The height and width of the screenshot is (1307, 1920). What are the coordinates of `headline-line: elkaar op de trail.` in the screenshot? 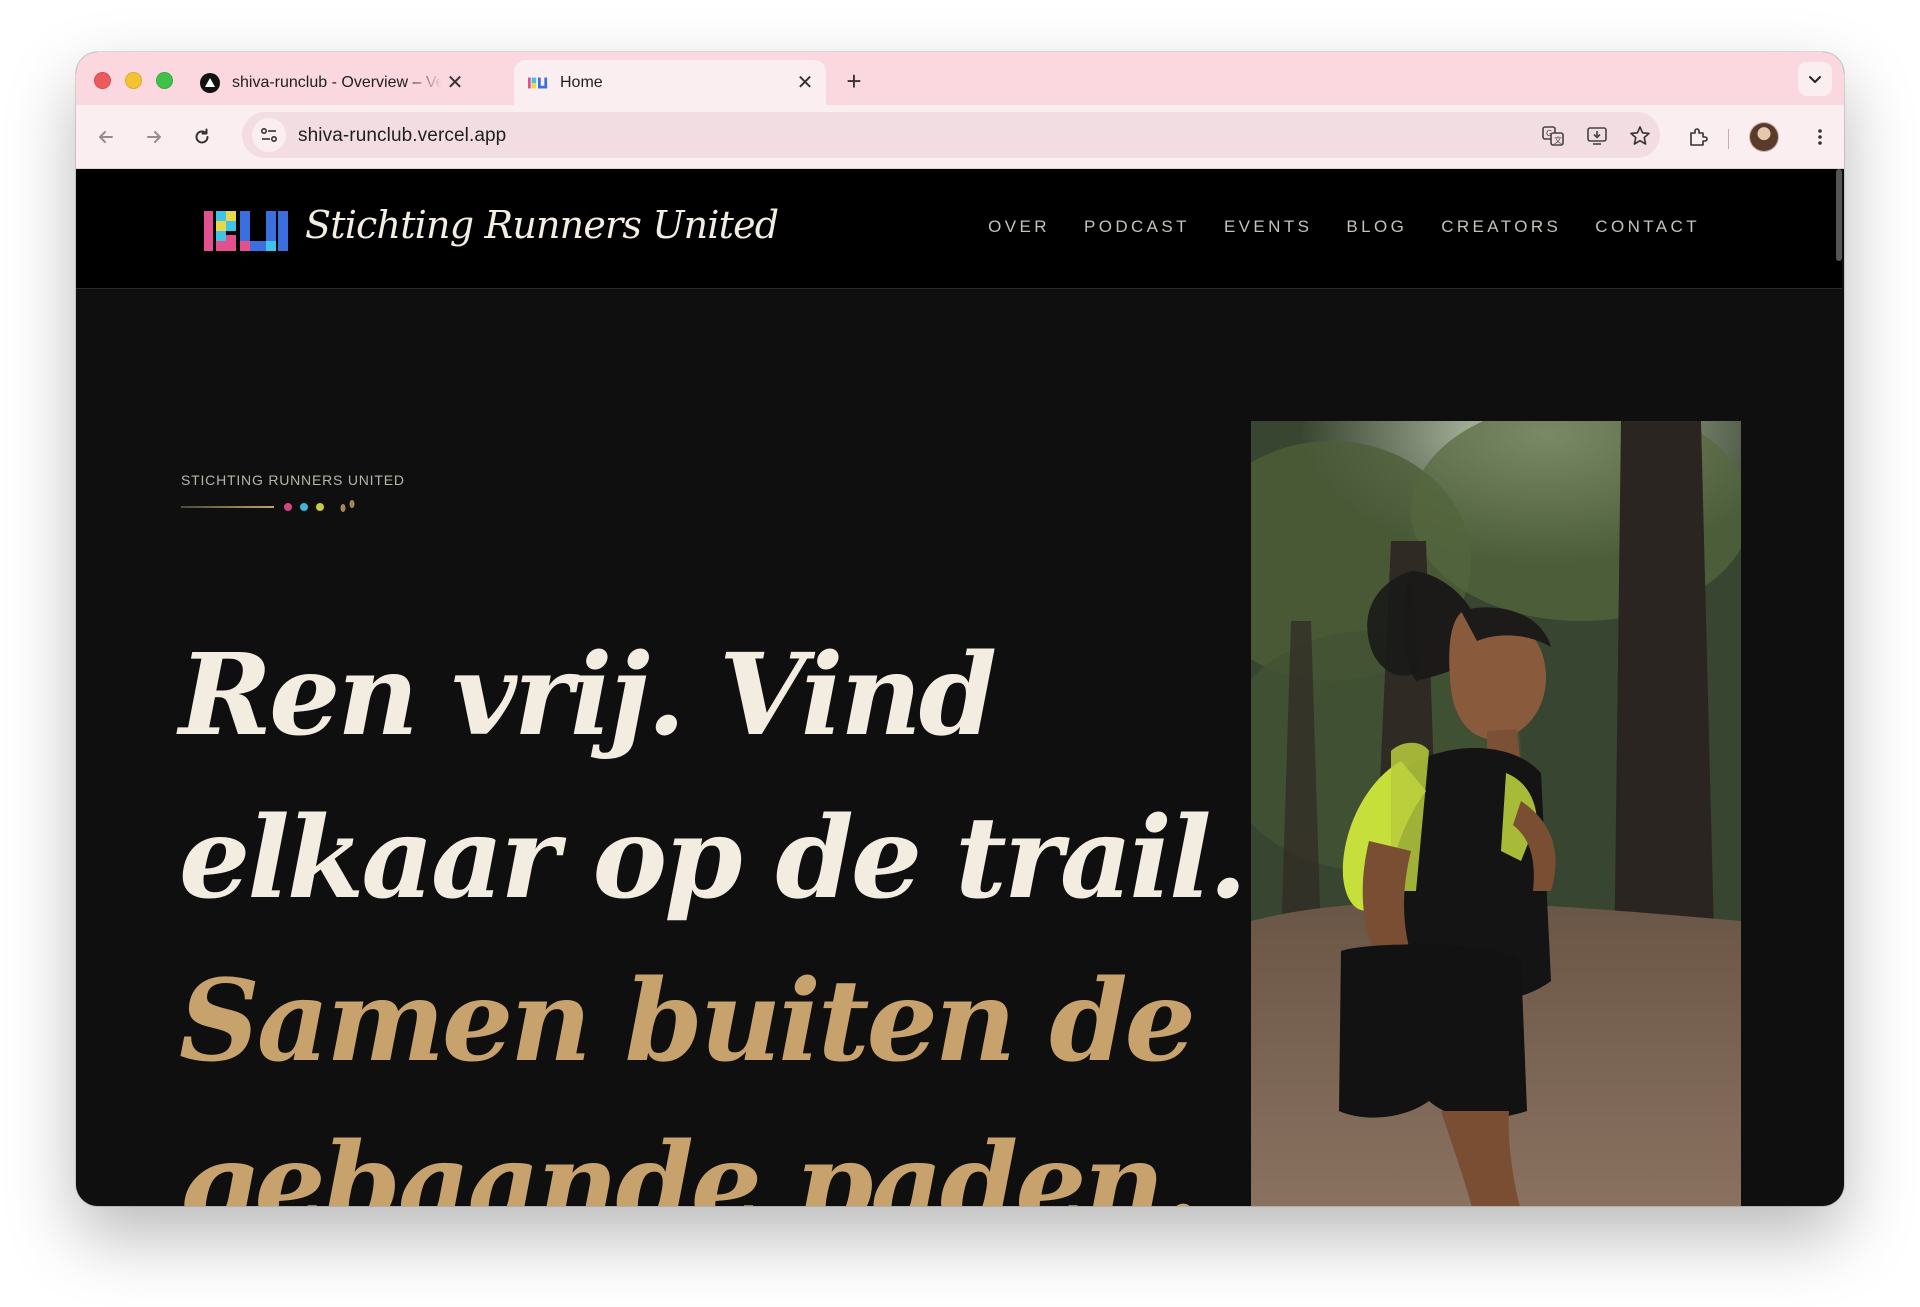 It's located at (713, 859).